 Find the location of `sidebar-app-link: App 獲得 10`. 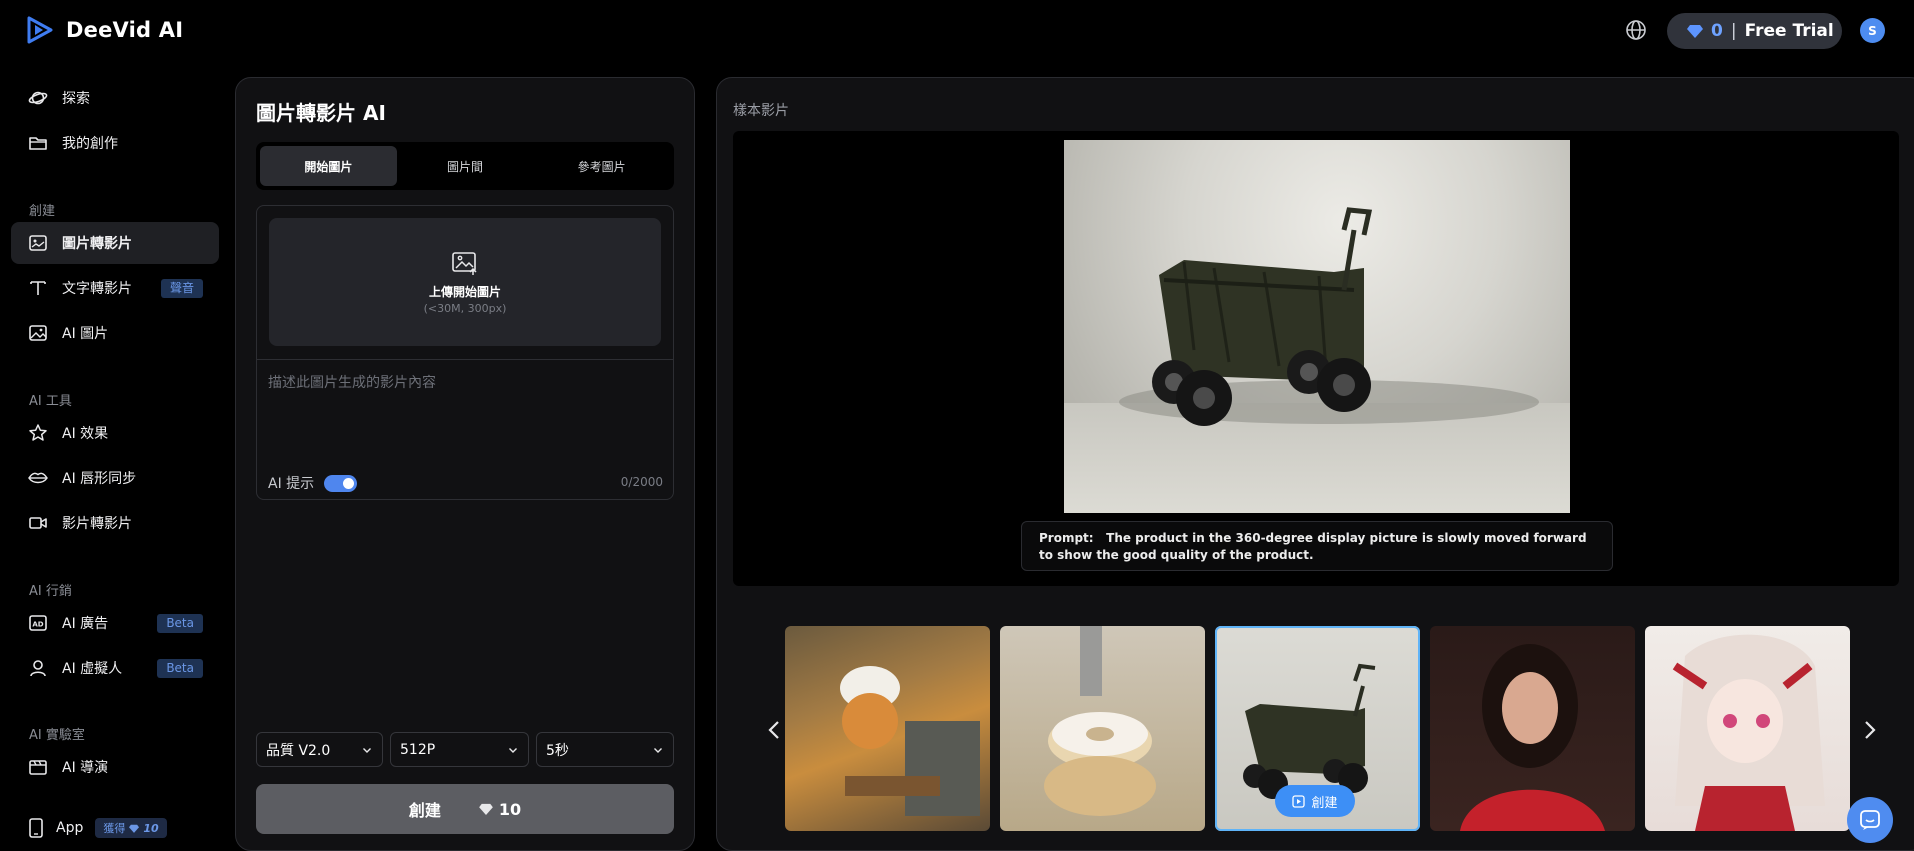

sidebar-app-link: App 獲得 10 is located at coordinates (97, 828).